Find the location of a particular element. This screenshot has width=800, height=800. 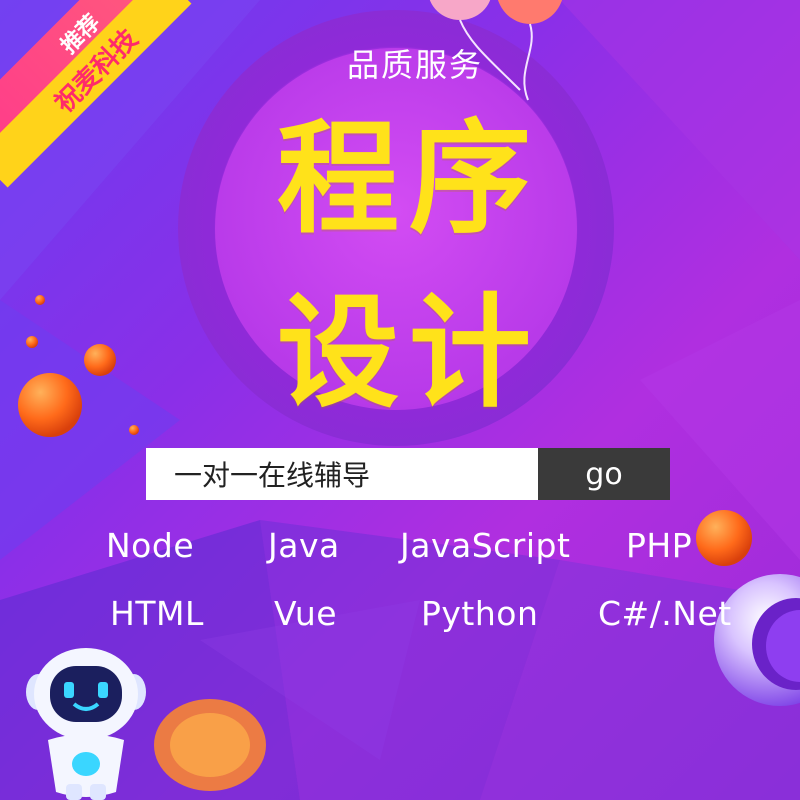

tag-java: Java is located at coordinates (304, 545).